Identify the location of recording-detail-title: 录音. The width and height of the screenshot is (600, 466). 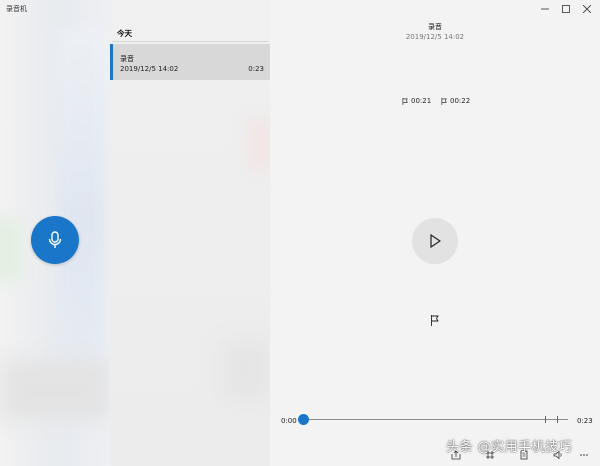
(435, 27).